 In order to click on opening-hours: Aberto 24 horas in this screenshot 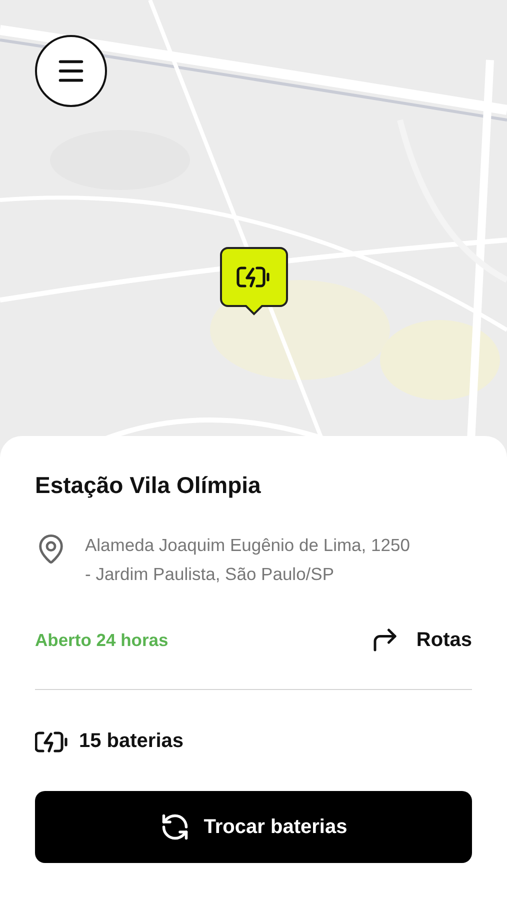, I will do `click(101, 640)`.